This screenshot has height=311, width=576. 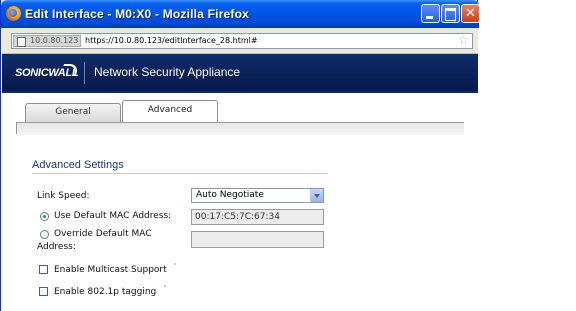 I want to click on bookmark-star-icon: ☆, so click(x=463, y=40).